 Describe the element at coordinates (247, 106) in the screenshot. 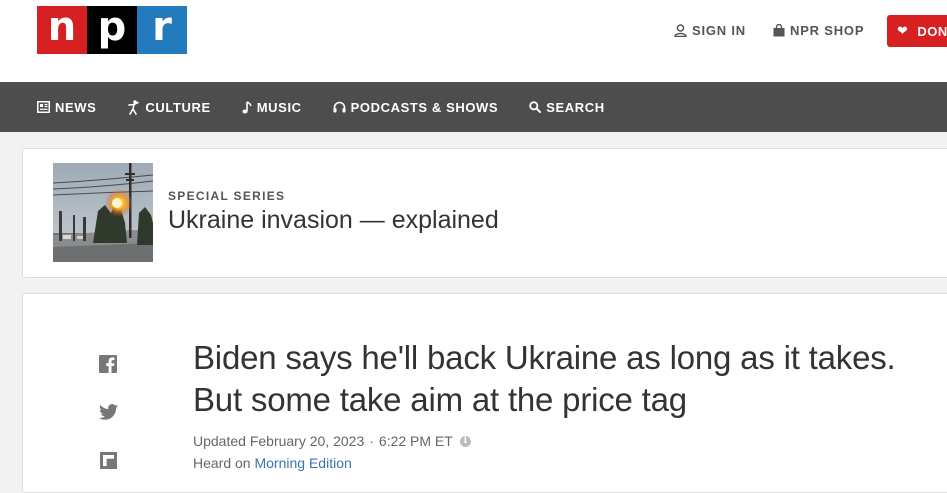

I see `music-note-icon` at that location.